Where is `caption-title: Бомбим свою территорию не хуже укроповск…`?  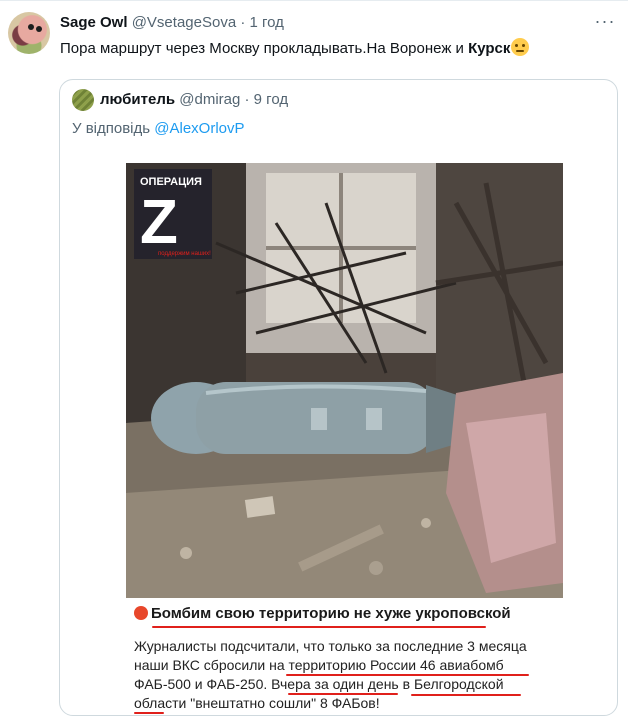 caption-title: Бомбим свою территорию не хуже укроповск… is located at coordinates (322, 613).